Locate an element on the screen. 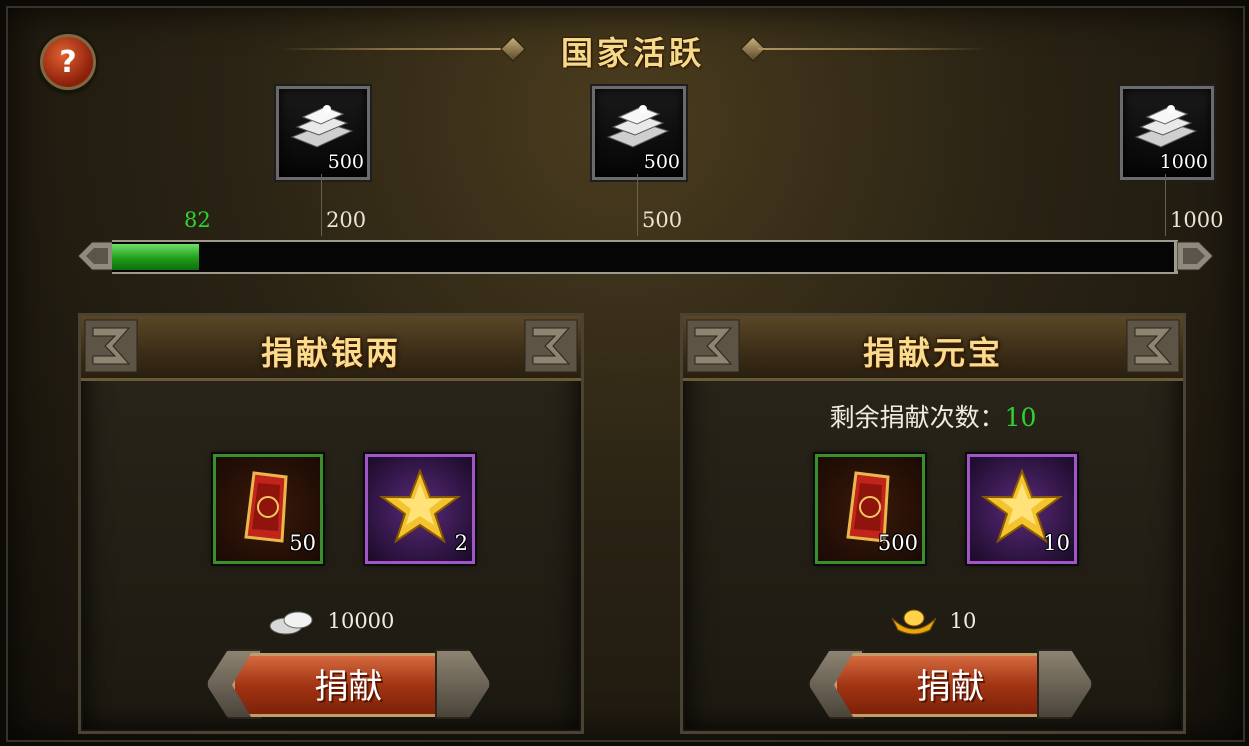 The image size is (1249, 746). progress-track is located at coordinates (645, 257).